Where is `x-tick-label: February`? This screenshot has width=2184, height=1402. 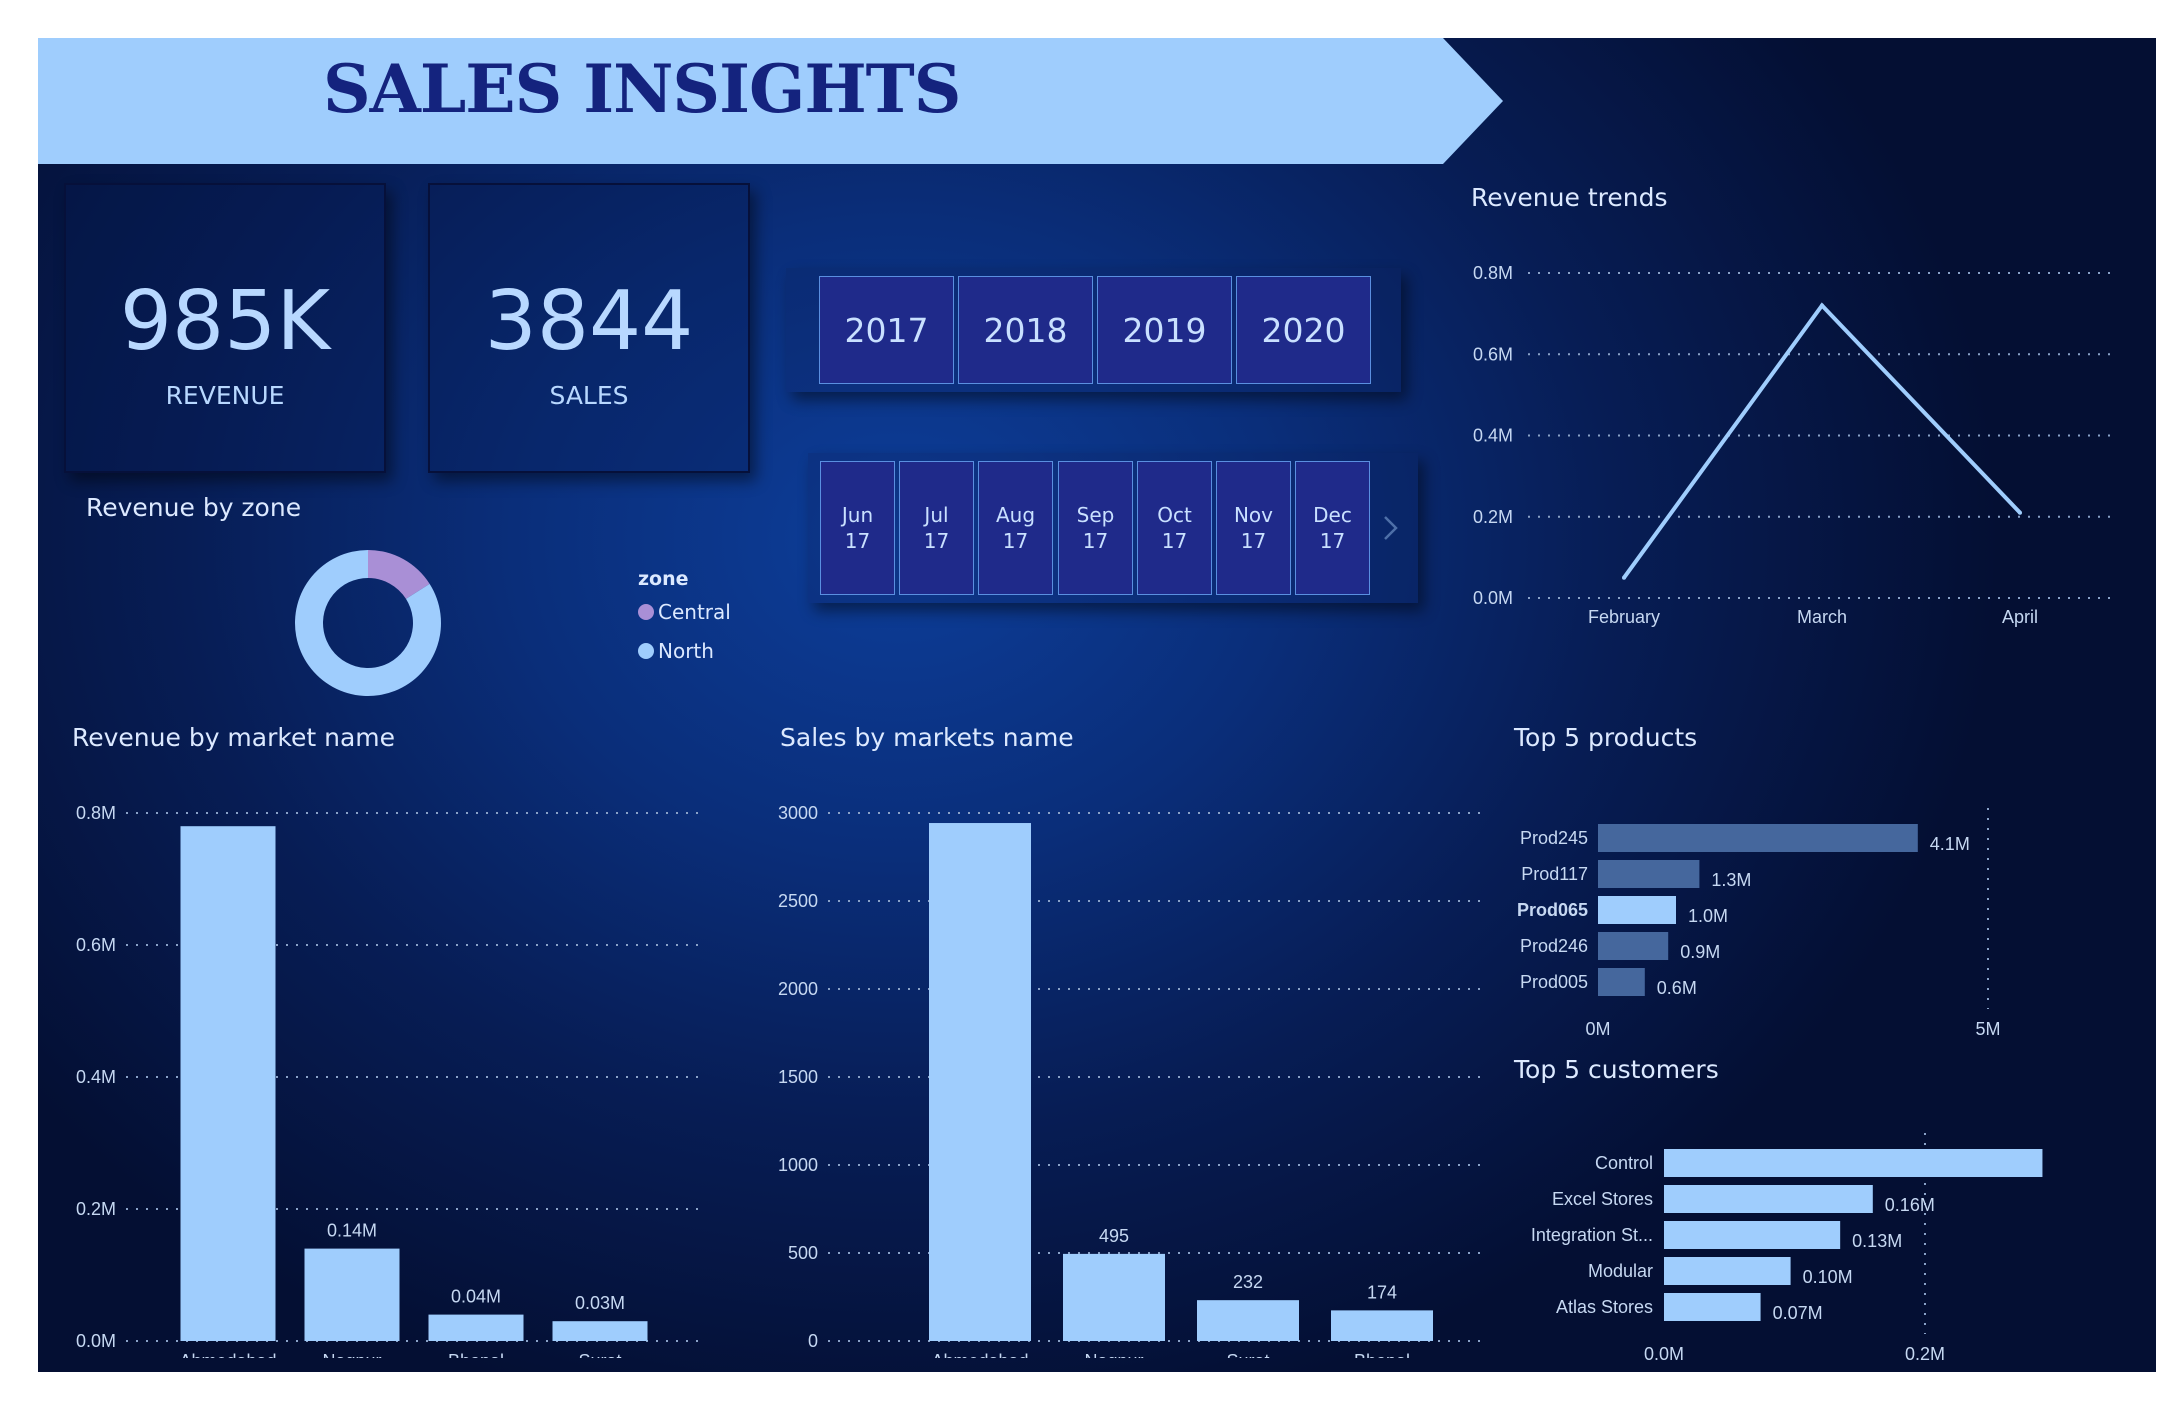 x-tick-label: February is located at coordinates (1624, 617).